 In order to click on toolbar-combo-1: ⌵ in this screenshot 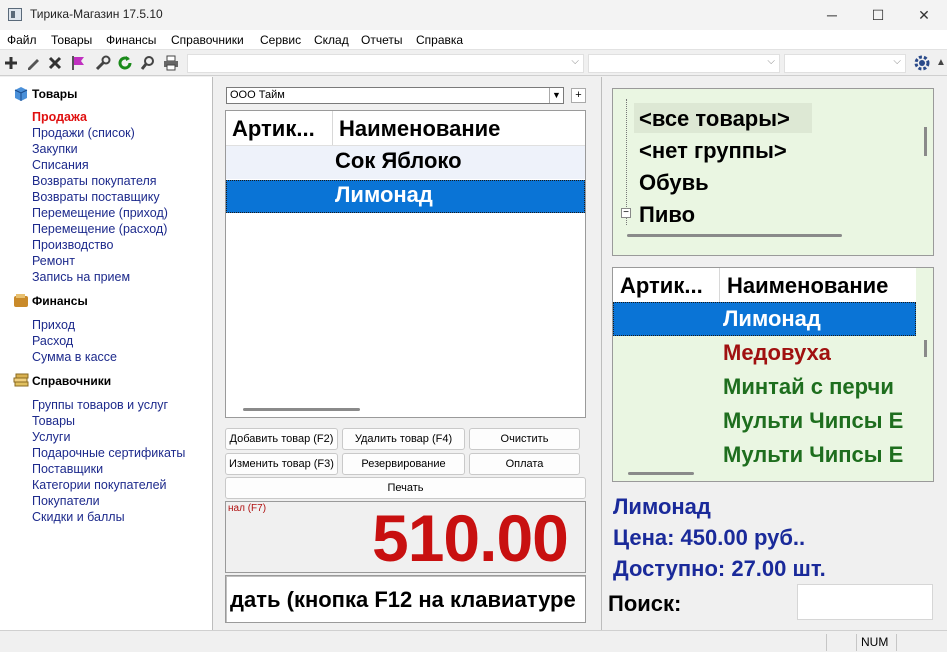, I will do `click(385, 63)`.